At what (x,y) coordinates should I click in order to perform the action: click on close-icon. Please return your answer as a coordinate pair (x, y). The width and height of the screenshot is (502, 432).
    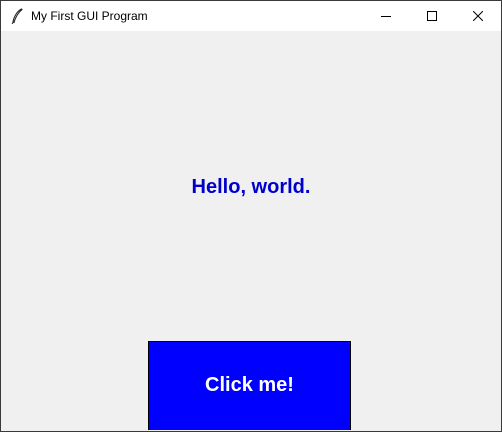
    Looking at the image, I should click on (478, 16).